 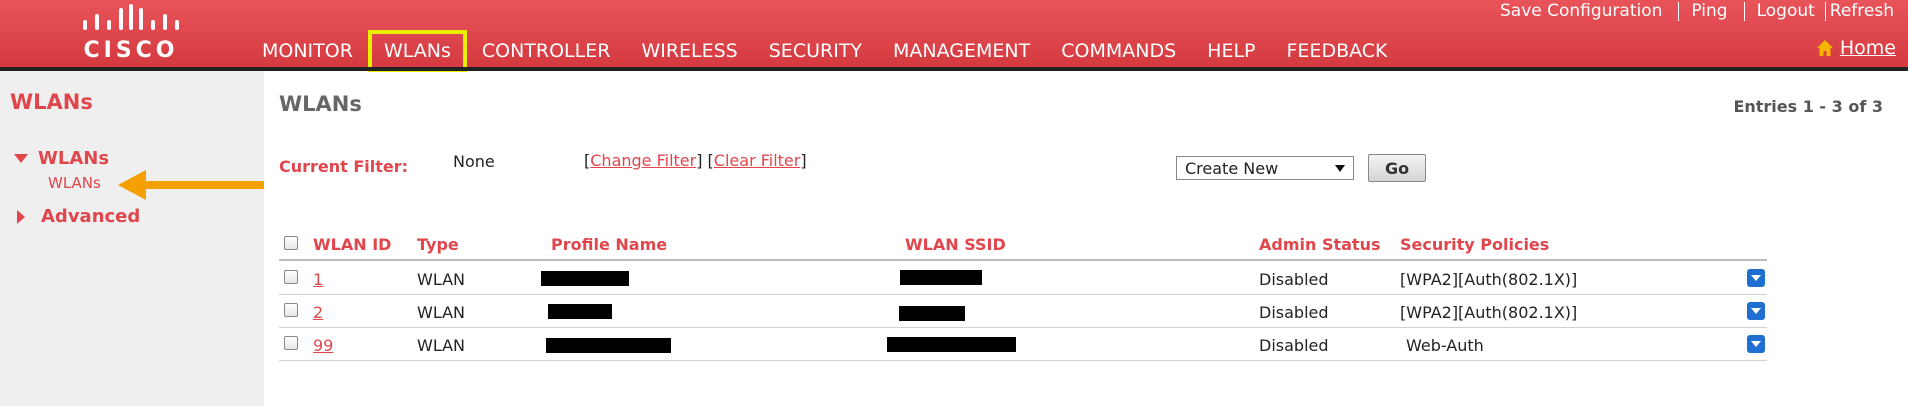 What do you see at coordinates (131, 17) in the screenshot?
I see `cisco-bridge-icon` at bounding box center [131, 17].